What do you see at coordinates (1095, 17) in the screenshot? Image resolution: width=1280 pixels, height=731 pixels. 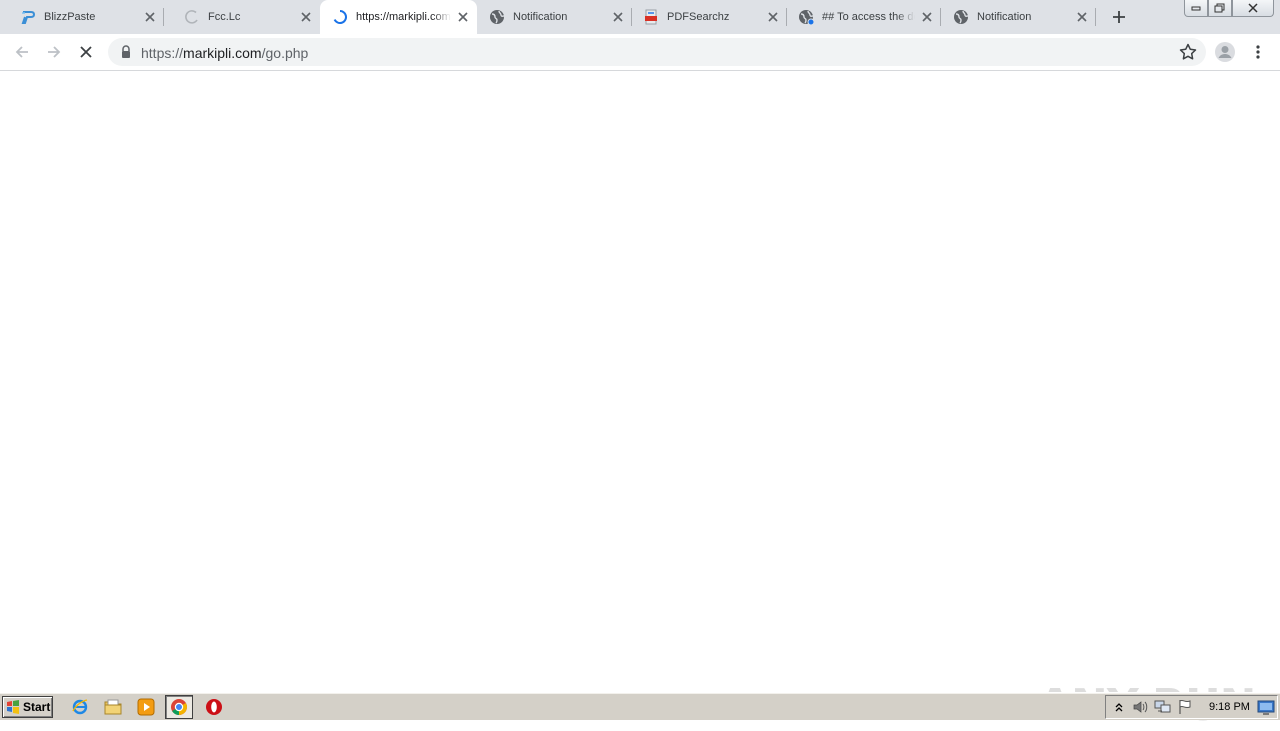 I see `tab-separator` at bounding box center [1095, 17].